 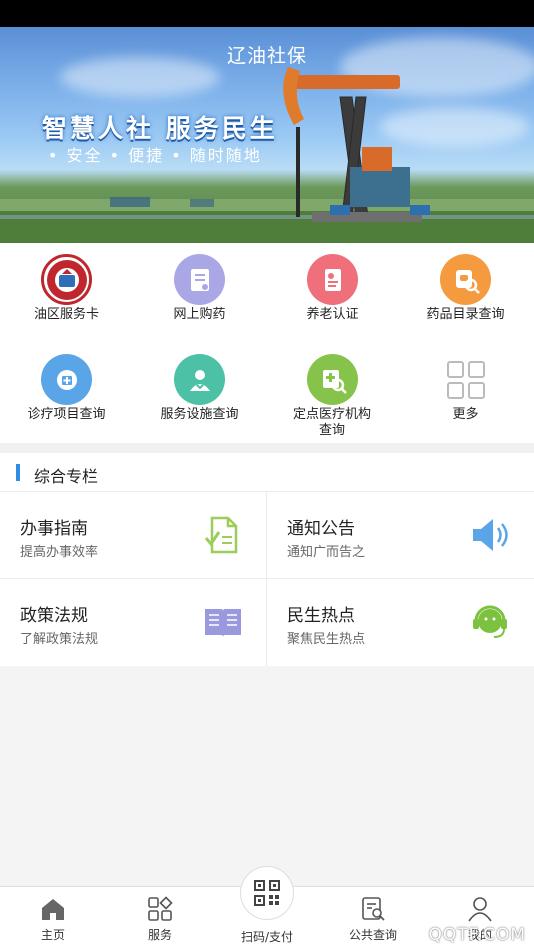 I want to click on card-title: 通知公告, so click(x=321, y=529).